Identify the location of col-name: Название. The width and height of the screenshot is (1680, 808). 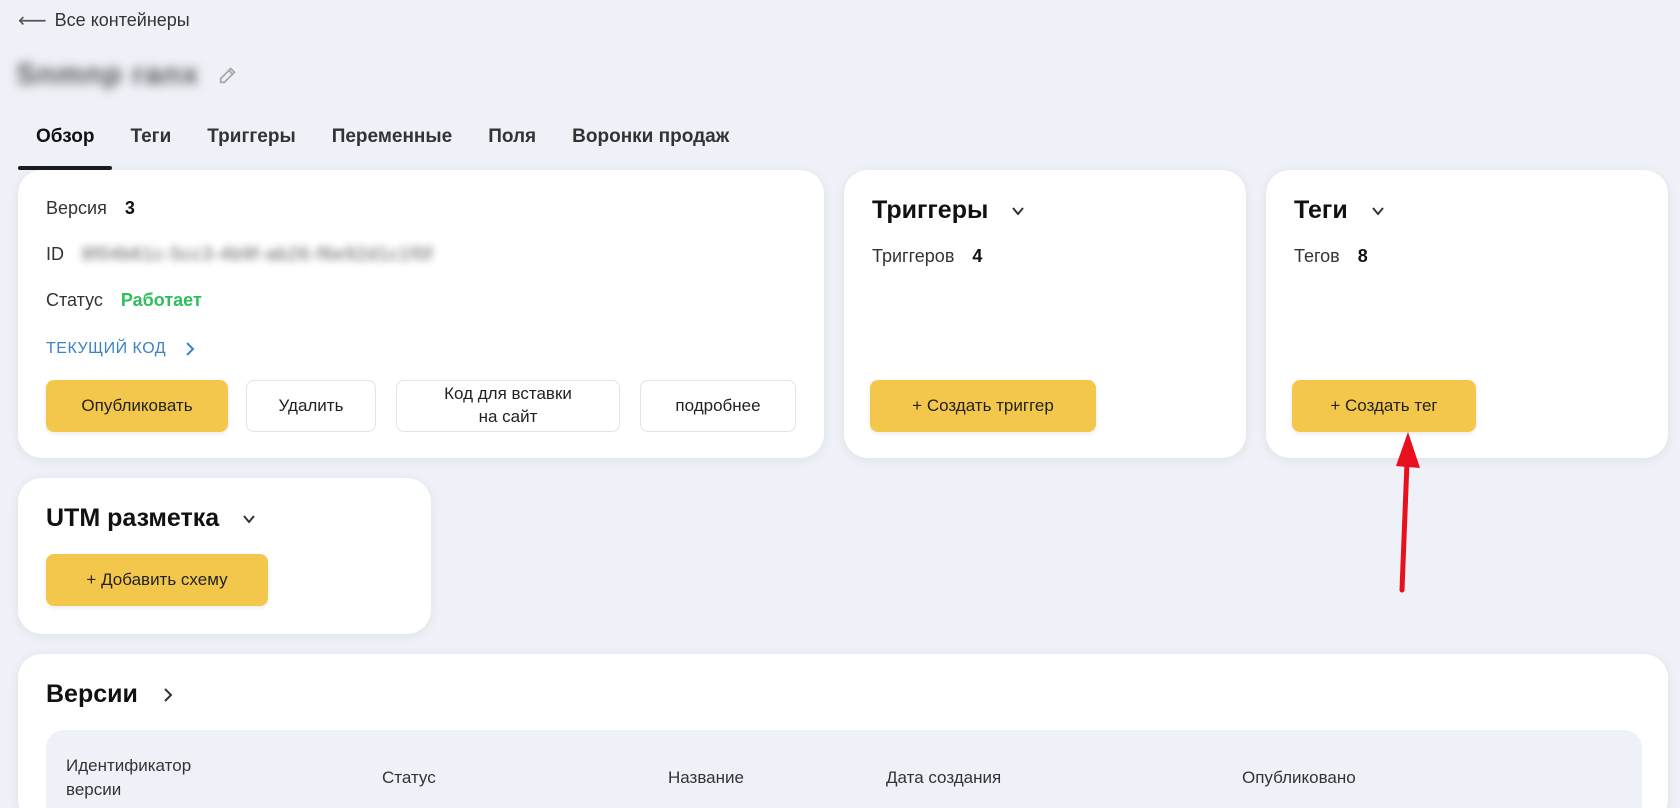
(706, 778).